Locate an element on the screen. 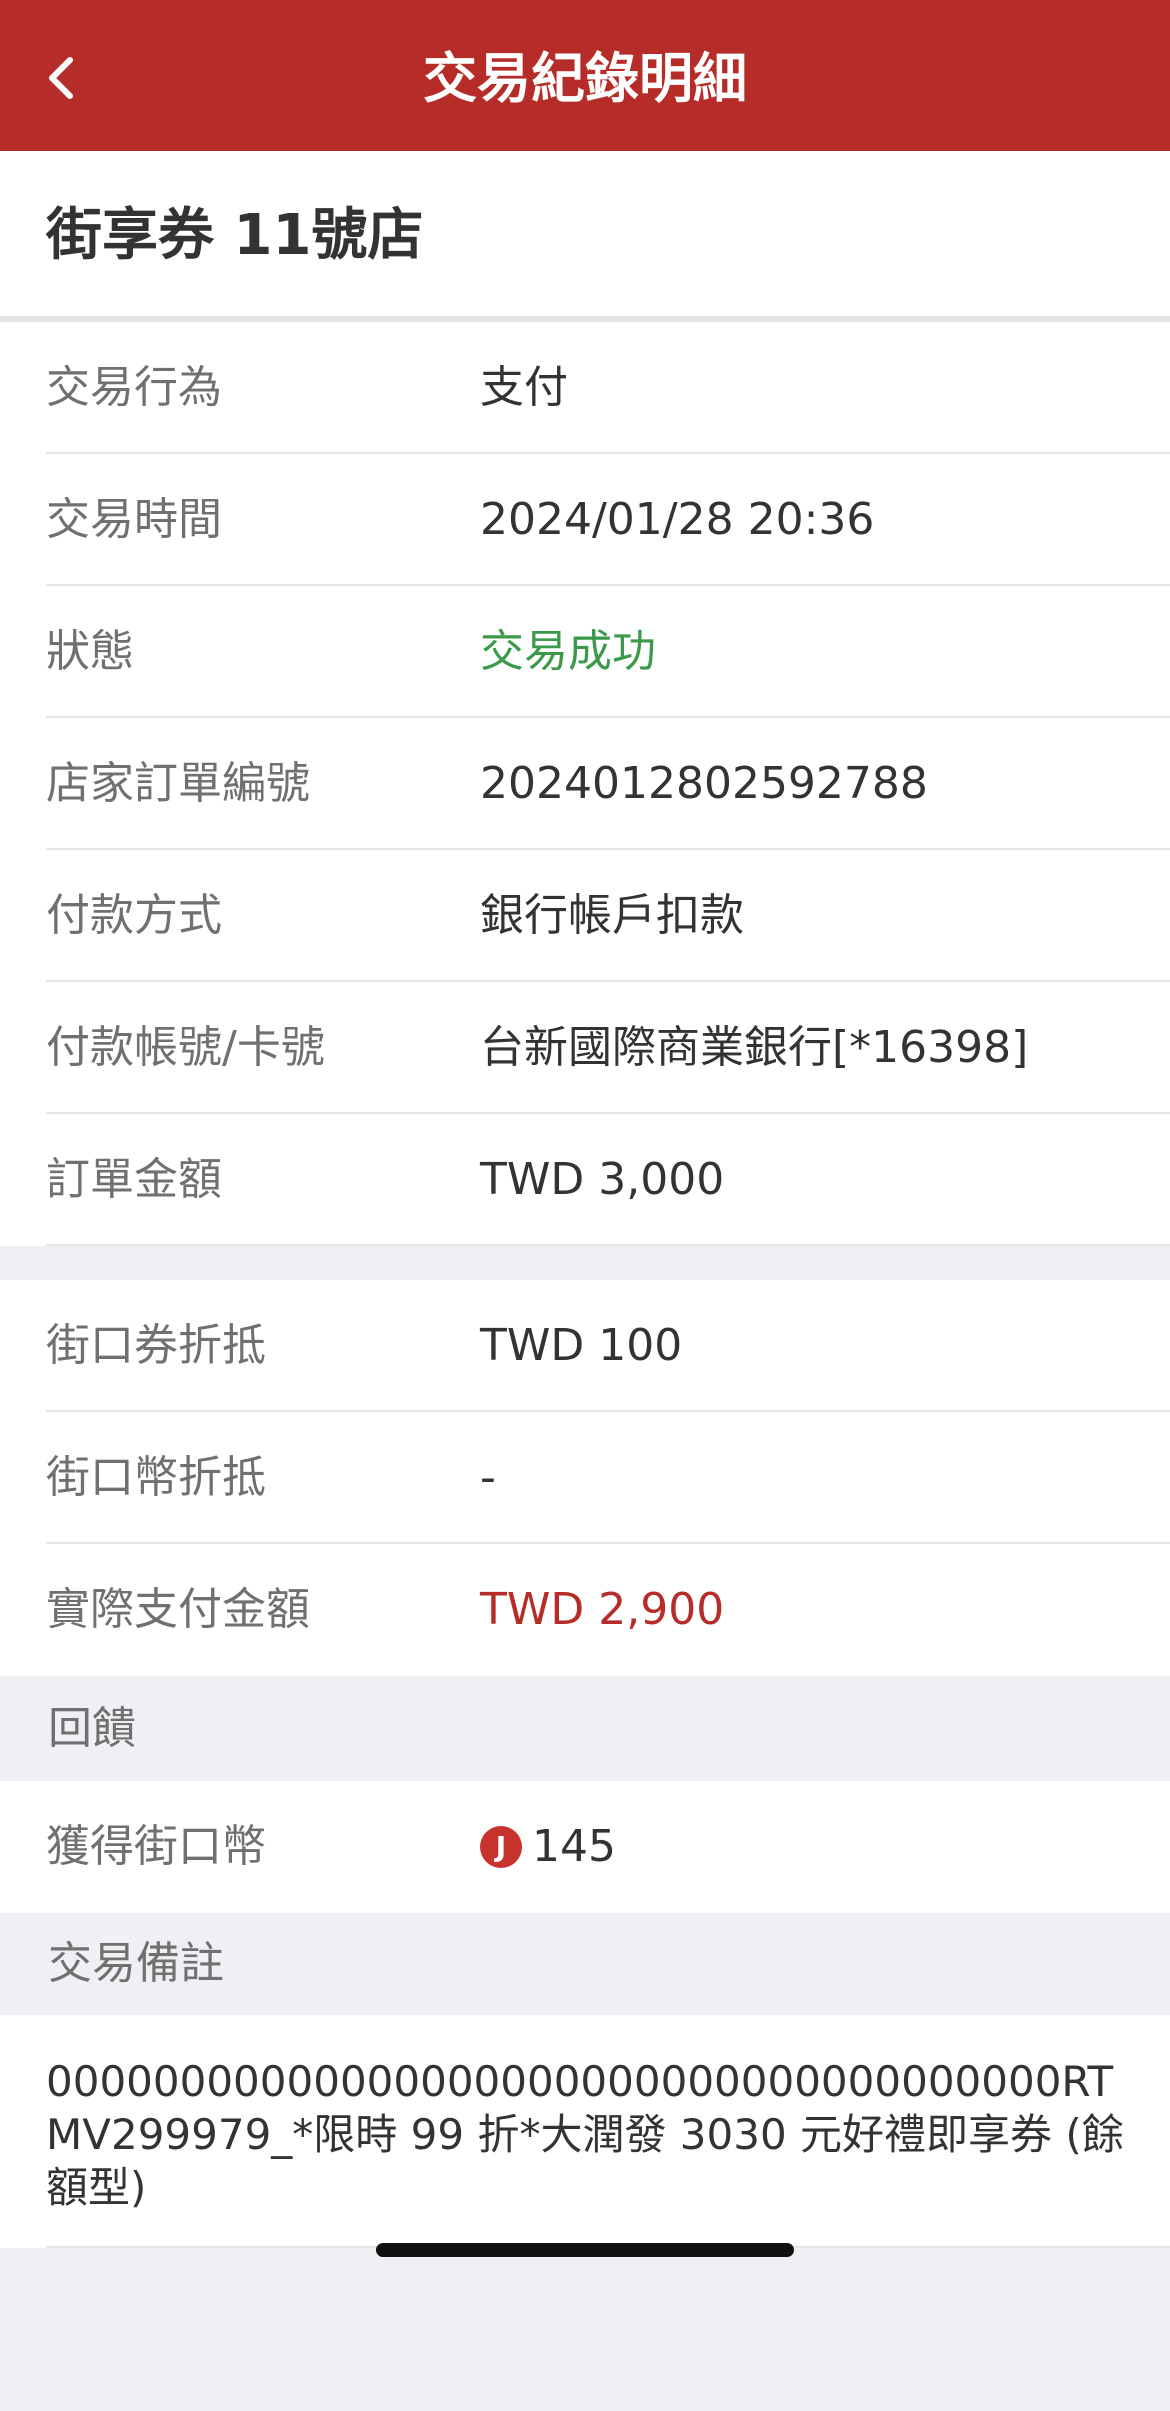 This screenshot has height=2411, width=1170. detail-label: 付款方式 is located at coordinates (134, 915).